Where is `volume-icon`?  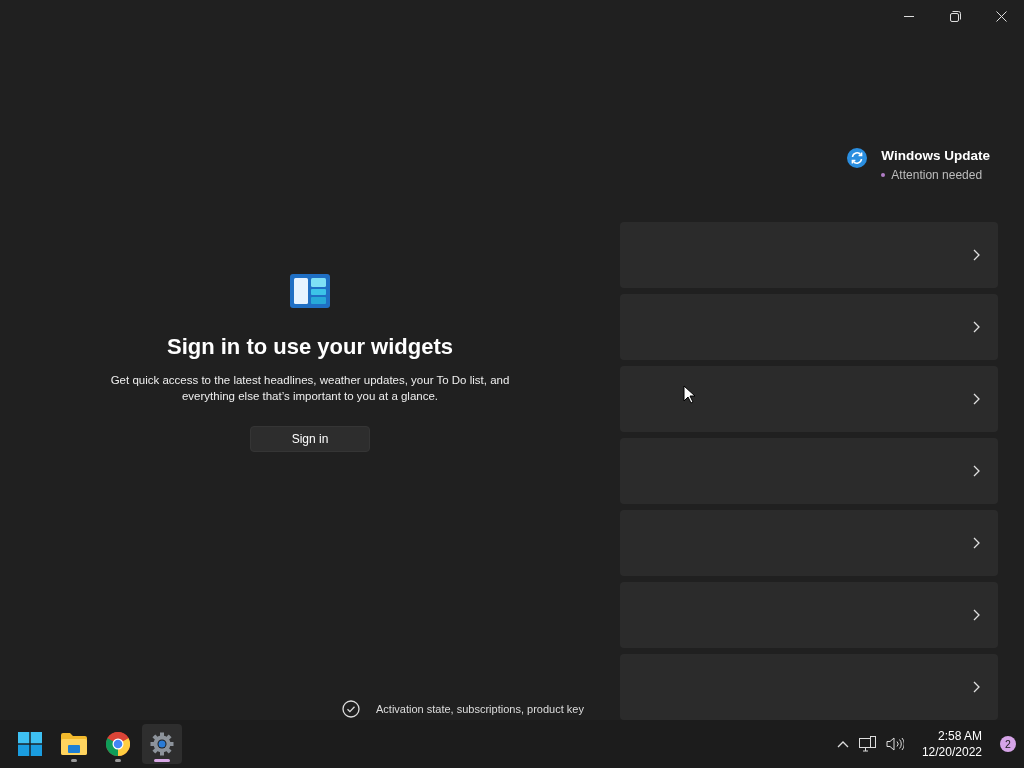
volume-icon is located at coordinates (894, 744).